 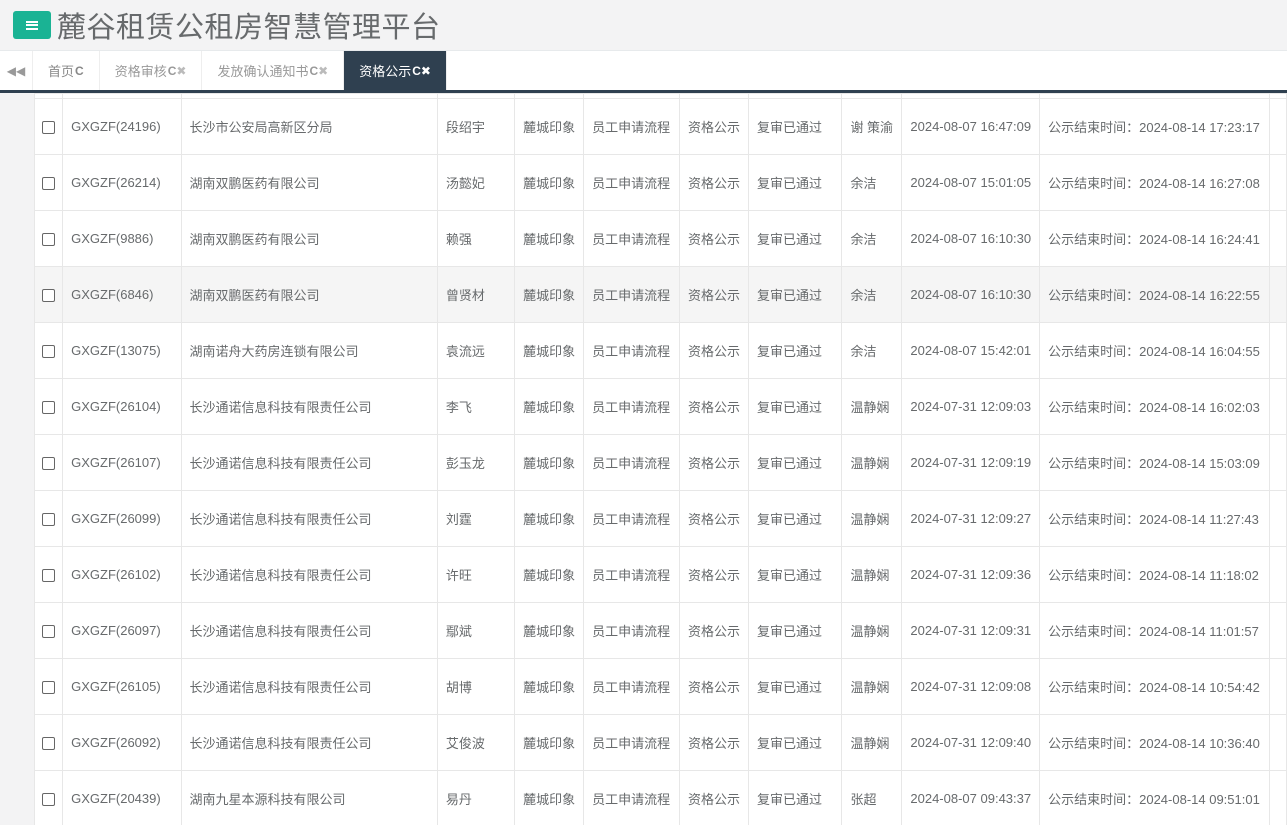 I want to click on cell-end: 公示结束时间：2024-08-14 11:27:43, so click(x=1154, y=518).